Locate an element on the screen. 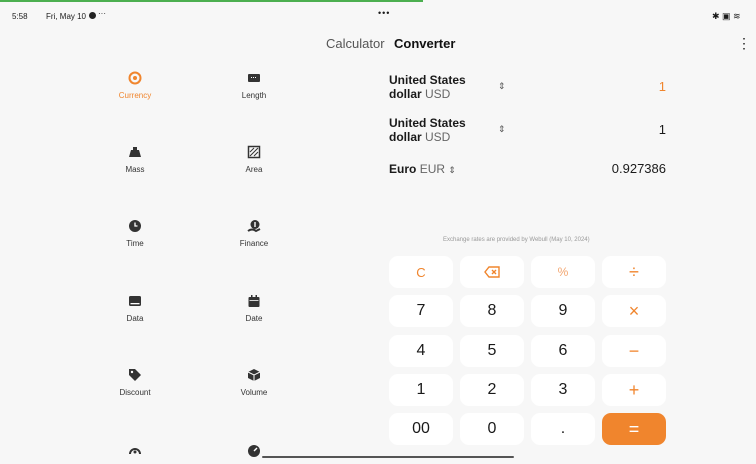 The width and height of the screenshot is (756, 464). category-time: Time is located at coordinates (135, 233).